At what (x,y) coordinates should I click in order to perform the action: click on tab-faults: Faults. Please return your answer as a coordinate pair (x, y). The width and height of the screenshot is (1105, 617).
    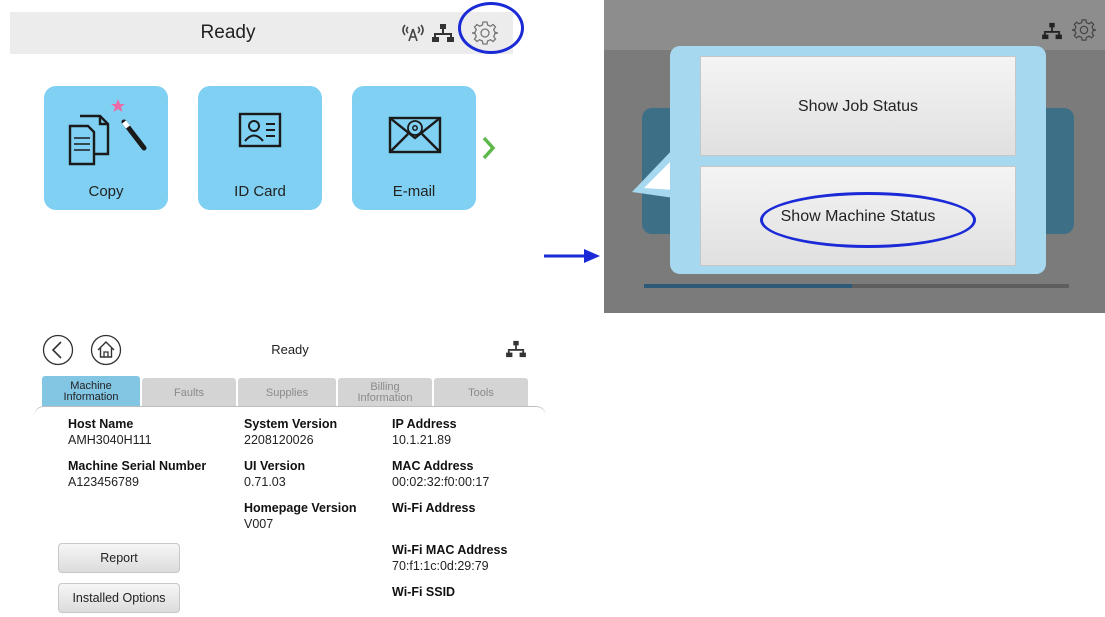
    Looking at the image, I should click on (189, 393).